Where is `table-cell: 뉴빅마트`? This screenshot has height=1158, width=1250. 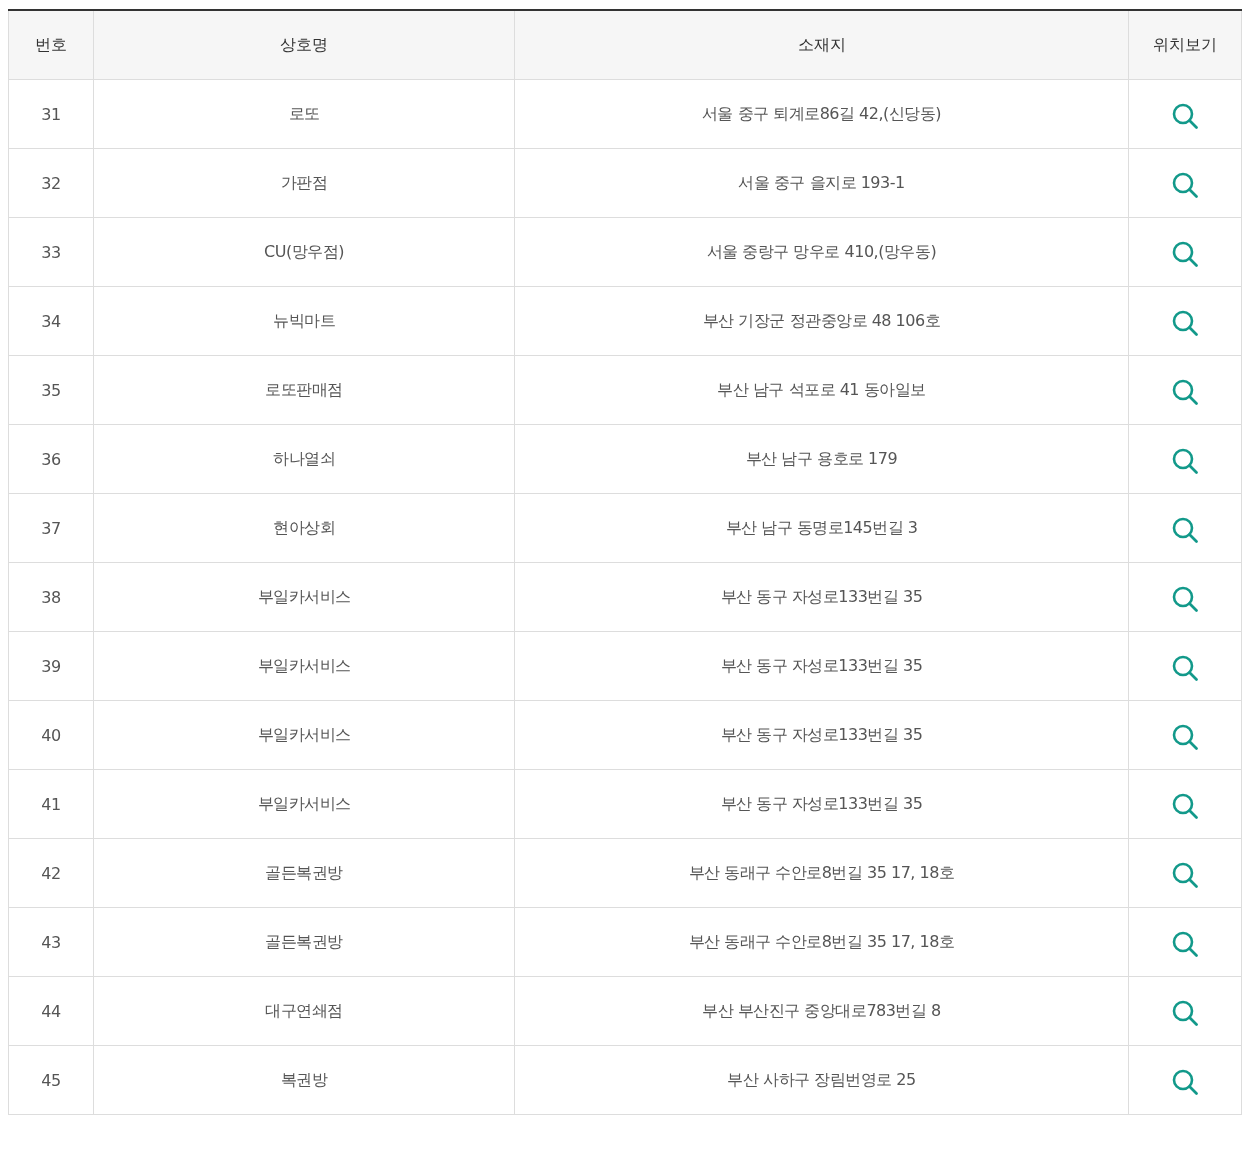 table-cell: 뉴빅마트 is located at coordinates (304, 321).